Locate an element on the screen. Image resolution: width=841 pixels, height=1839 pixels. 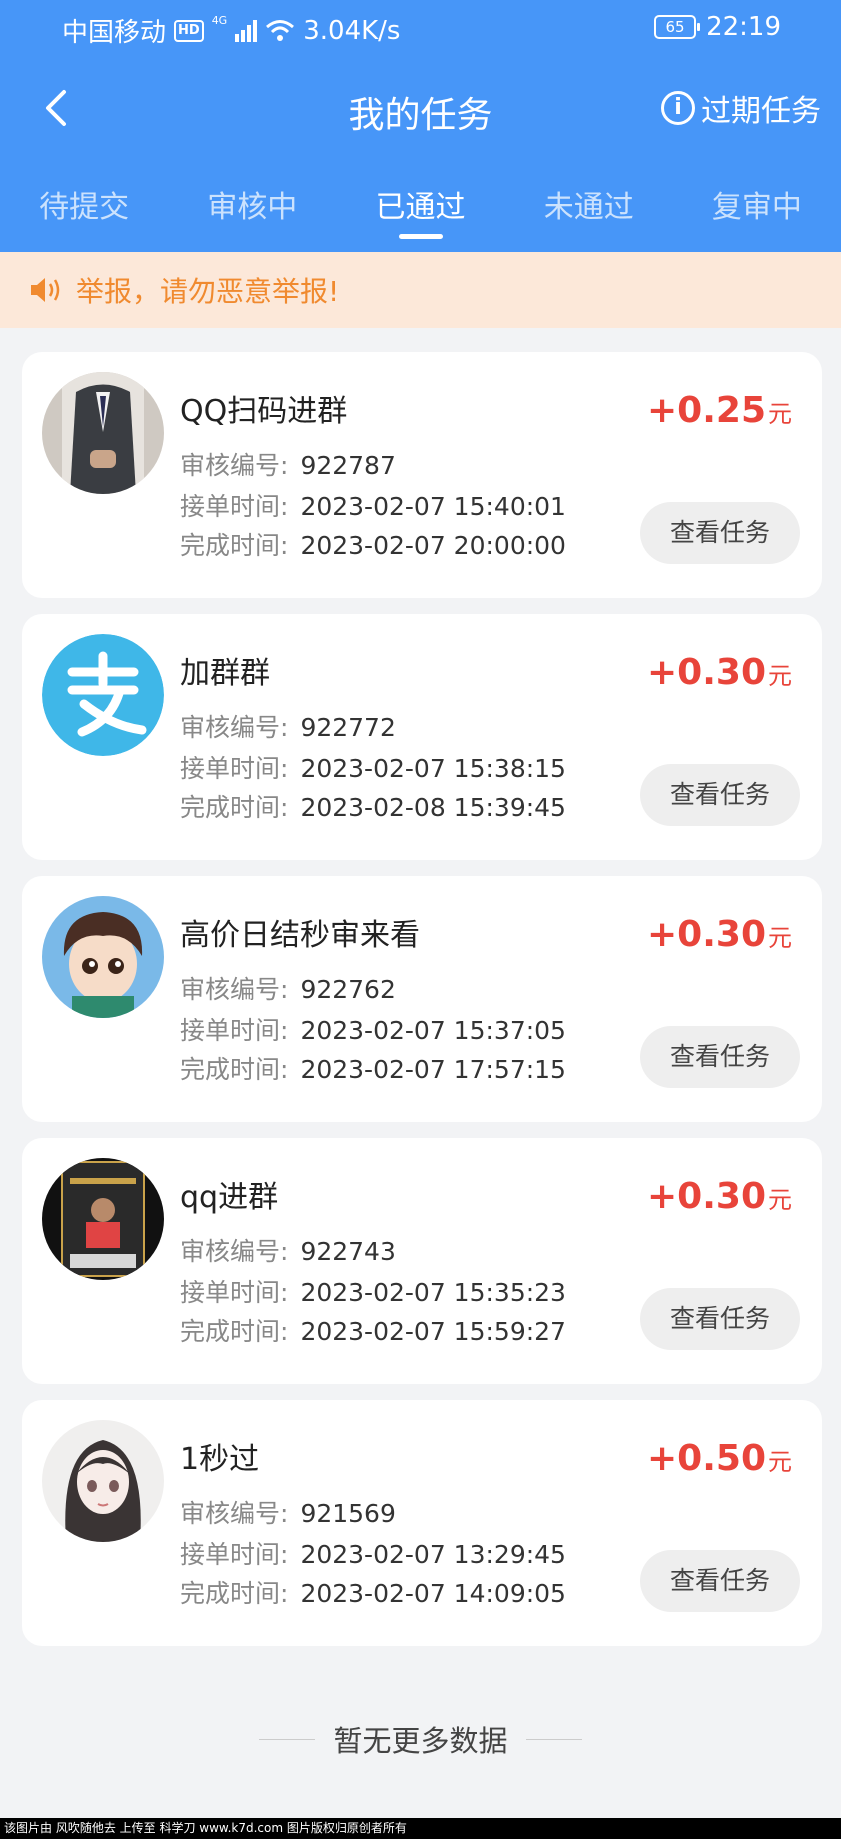
accept-time: 2023-02-07 15:40:01 is located at coordinates (433, 506).